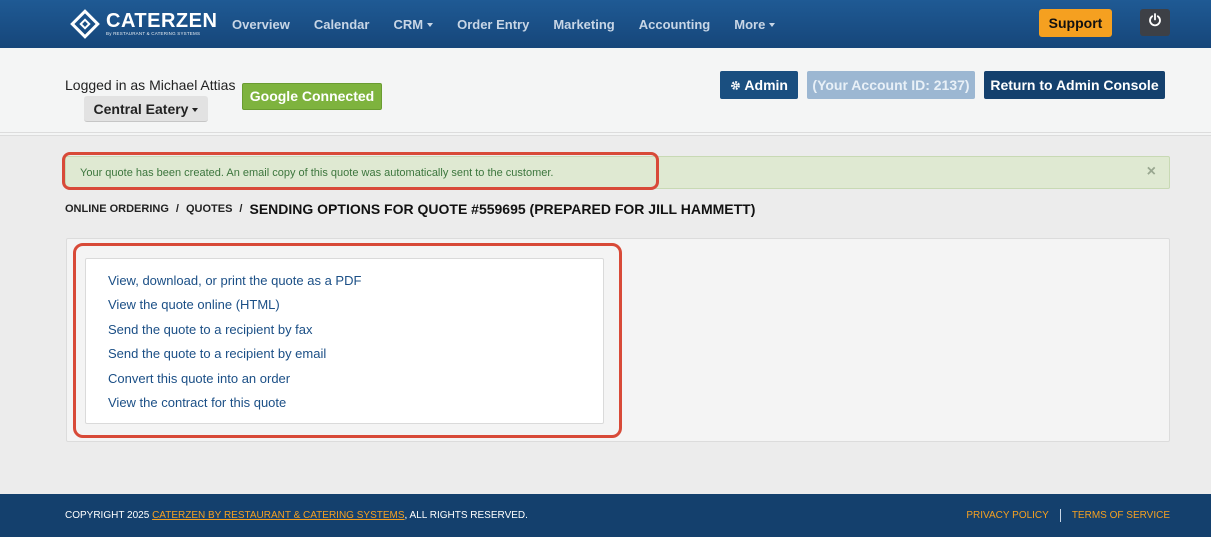  Describe the element at coordinates (342, 24) in the screenshot. I see `nav-calendar: Calendar` at that location.